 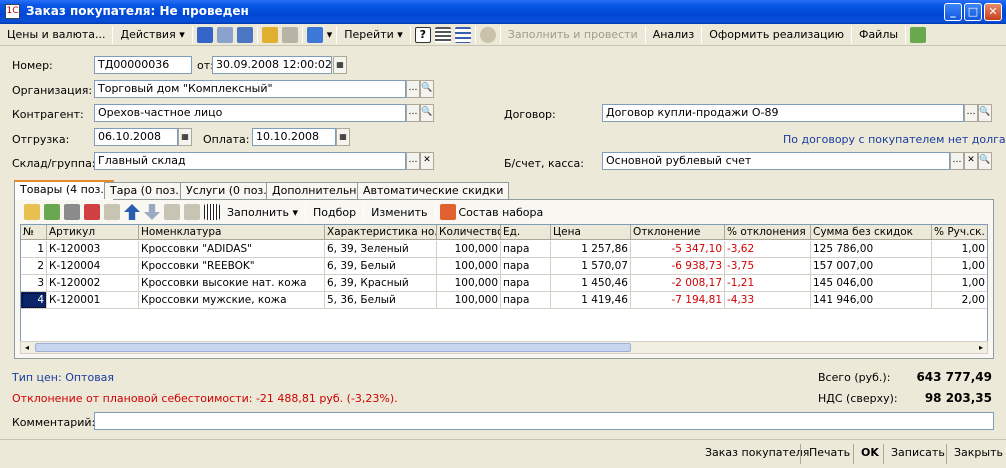 I want to click on table-cell-product: Кроссовки высокие нат. кожа, so click(x=232, y=283).